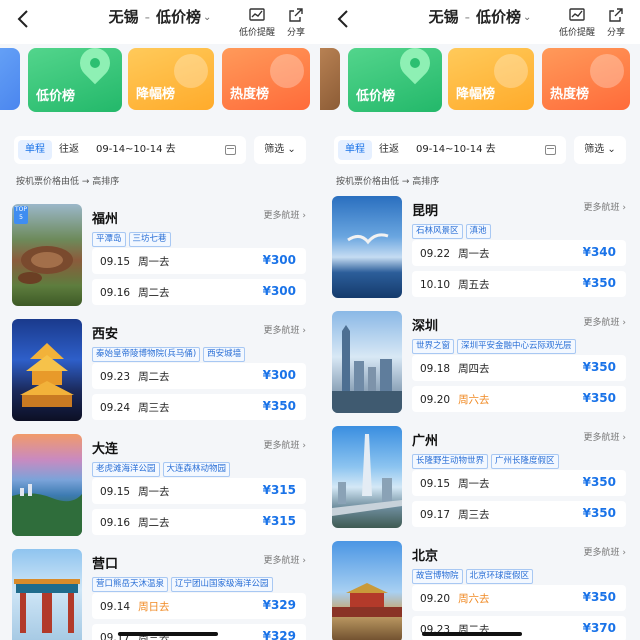 The height and width of the screenshot is (640, 640). I want to click on attraction-tag: 大连森林动物园, so click(197, 469).